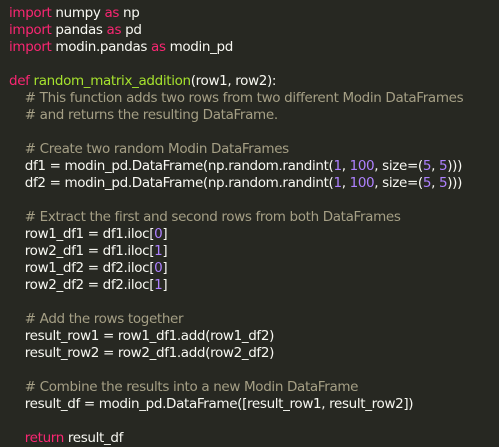 The image size is (499, 447). What do you see at coordinates (254, 285) in the screenshot?
I see `code-line: row2_df2 = df2.iloc[1]` at bounding box center [254, 285].